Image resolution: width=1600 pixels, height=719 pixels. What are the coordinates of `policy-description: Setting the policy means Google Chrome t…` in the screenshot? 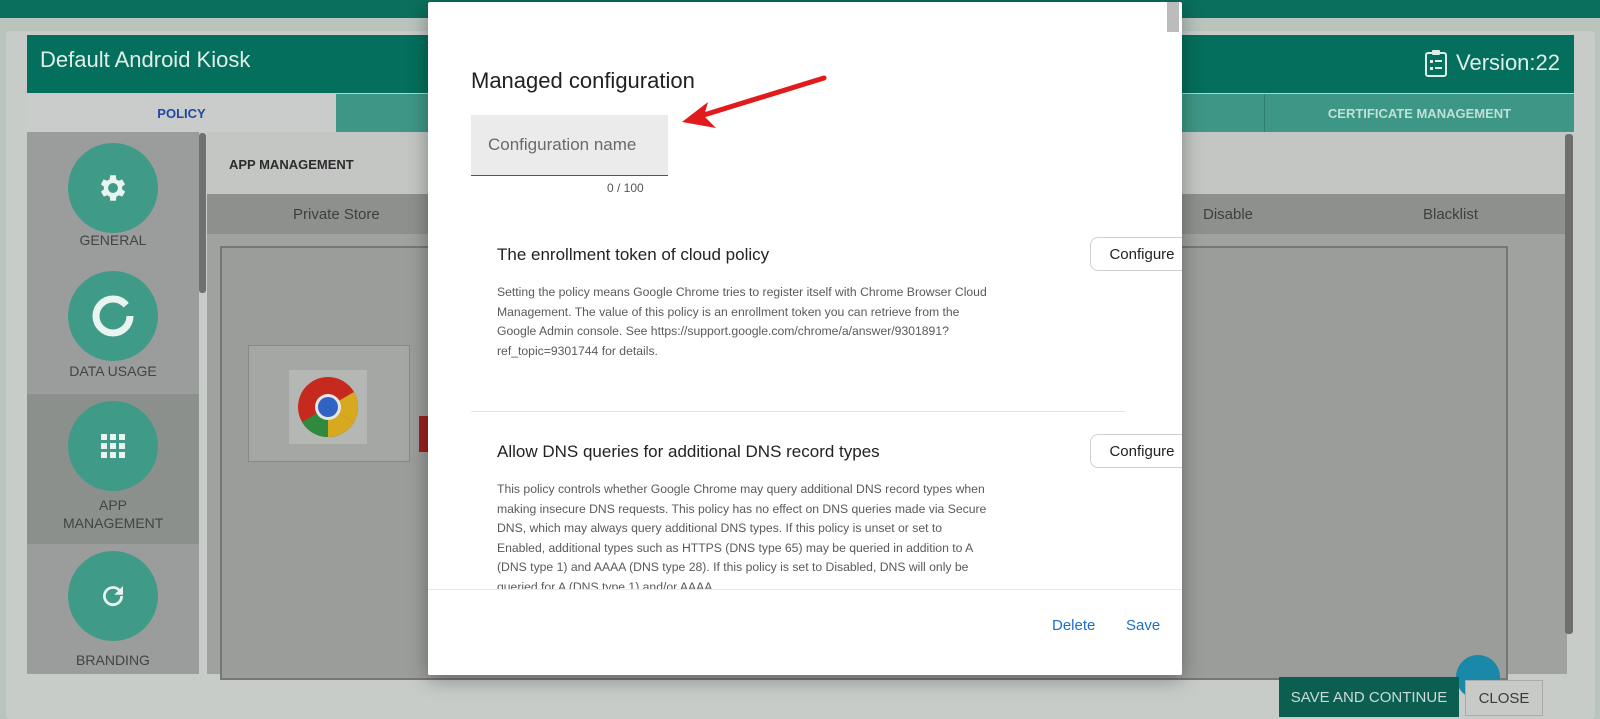 It's located at (742, 321).